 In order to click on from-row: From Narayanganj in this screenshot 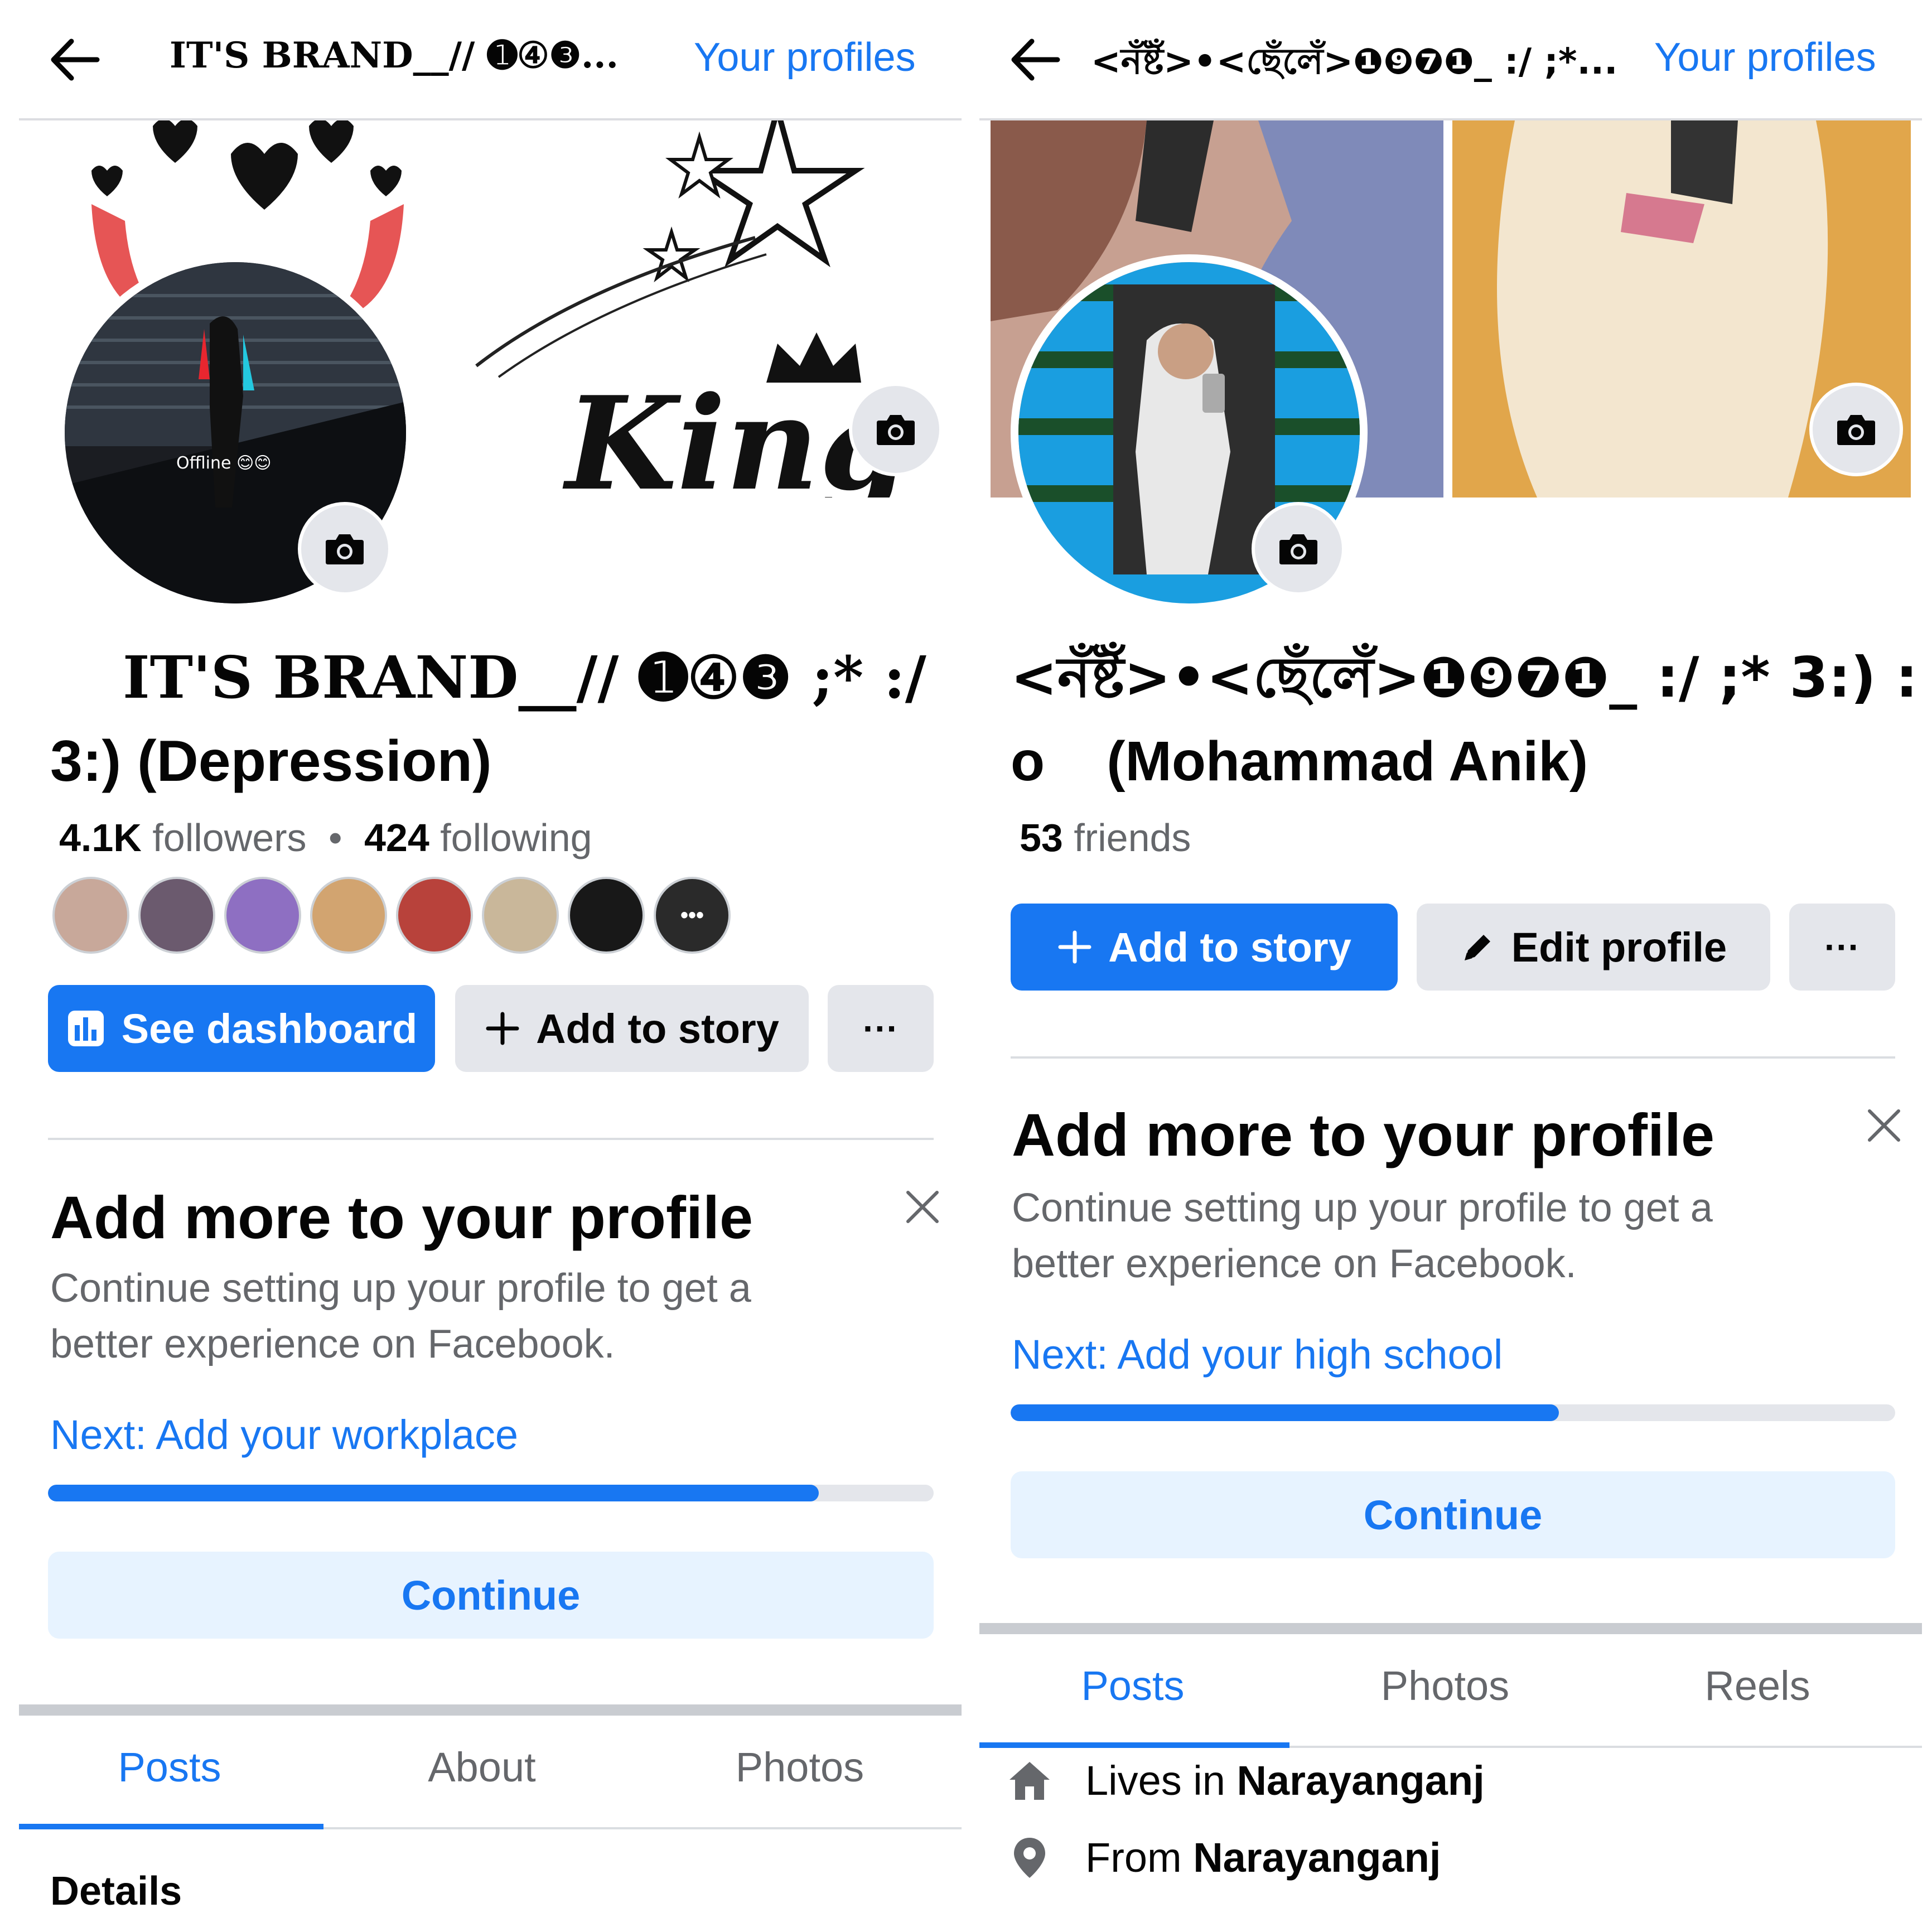, I will do `click(1224, 1857)`.